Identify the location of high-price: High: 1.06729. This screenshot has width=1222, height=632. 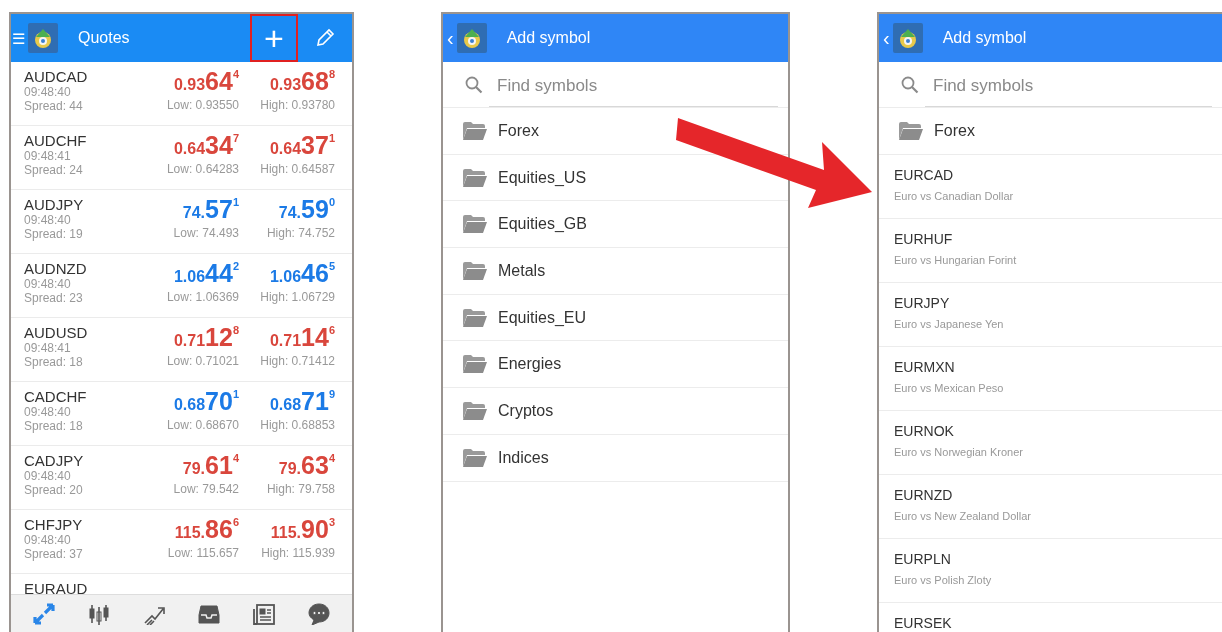
(297, 297).